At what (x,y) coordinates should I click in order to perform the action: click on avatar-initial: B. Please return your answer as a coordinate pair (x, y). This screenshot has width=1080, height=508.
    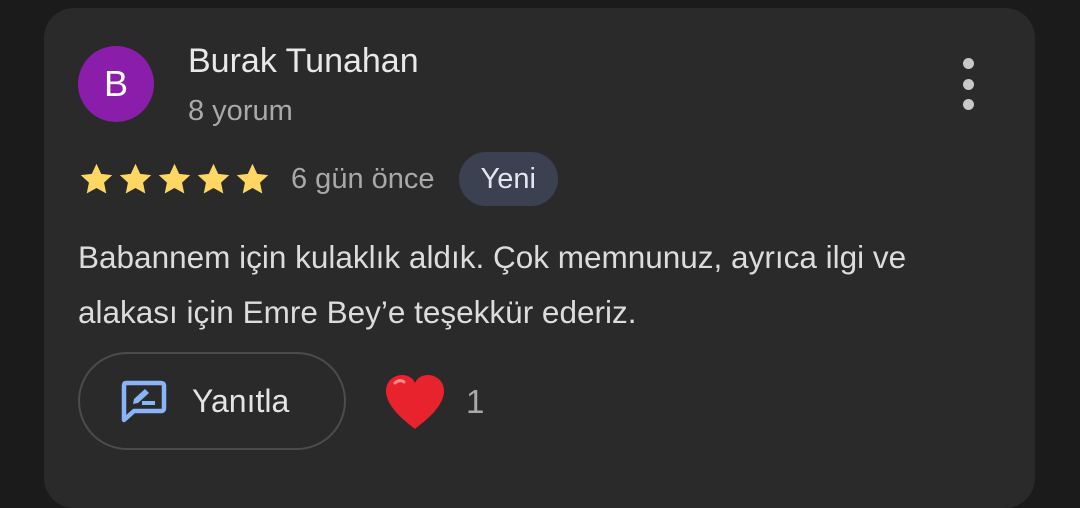
    Looking at the image, I should click on (115, 83).